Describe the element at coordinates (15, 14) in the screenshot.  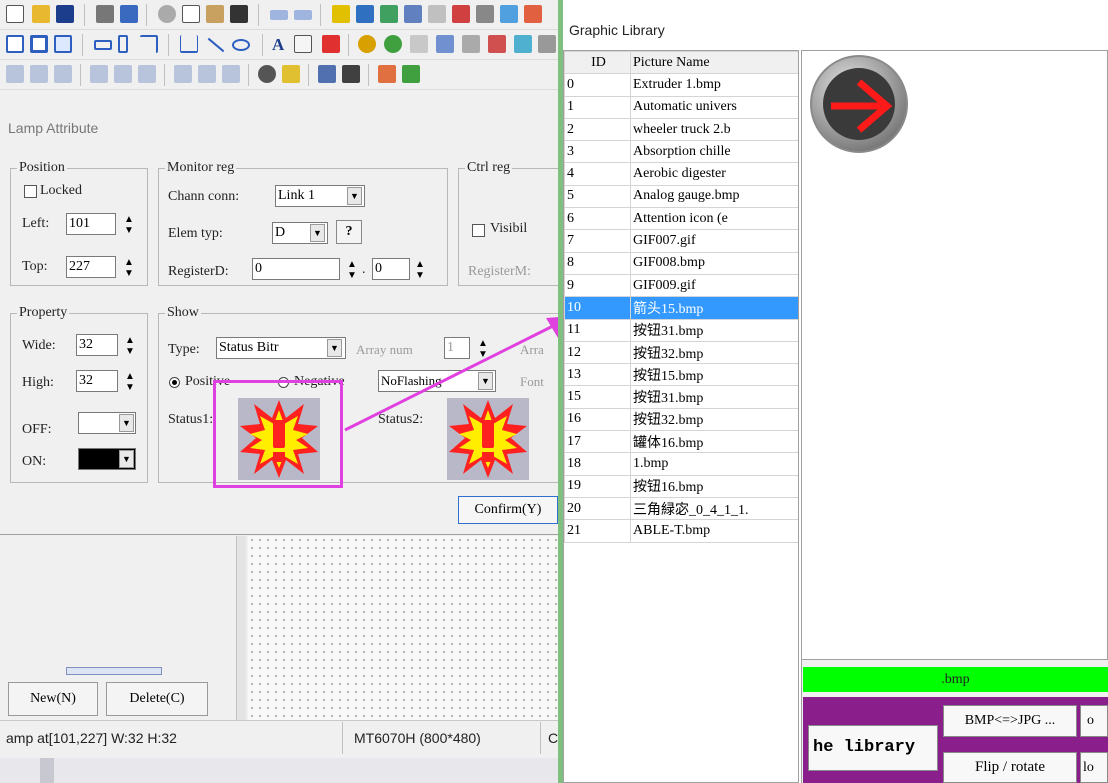
I see `new-file-icon` at that location.